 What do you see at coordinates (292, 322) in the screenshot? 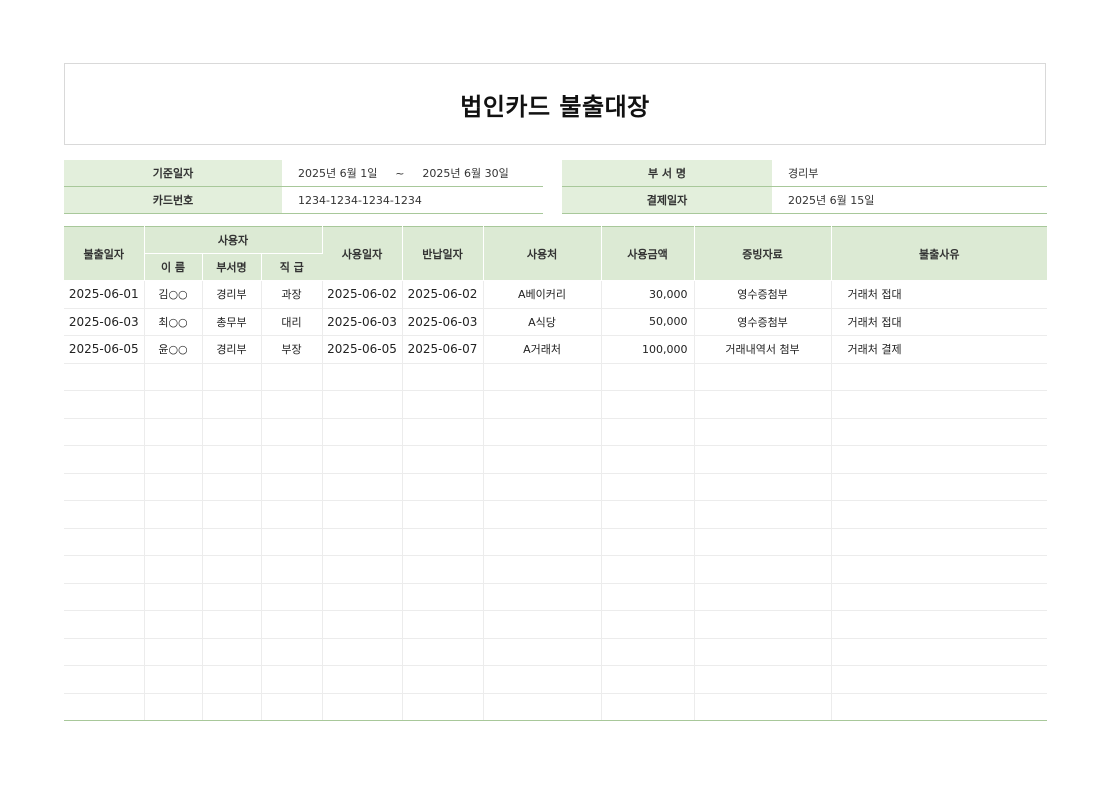
I see `rank-cell: 대리` at bounding box center [292, 322].